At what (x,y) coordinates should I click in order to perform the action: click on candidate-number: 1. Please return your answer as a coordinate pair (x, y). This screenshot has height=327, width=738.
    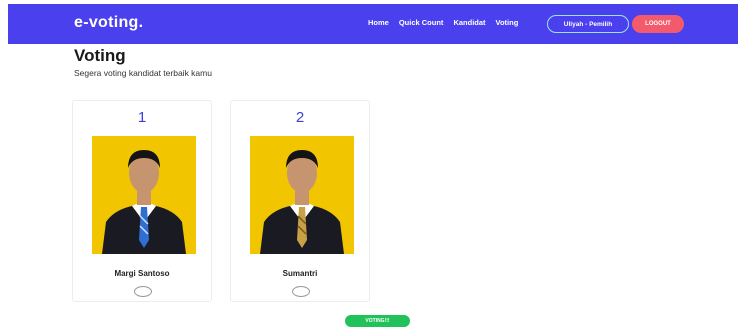
    Looking at the image, I should click on (142, 117).